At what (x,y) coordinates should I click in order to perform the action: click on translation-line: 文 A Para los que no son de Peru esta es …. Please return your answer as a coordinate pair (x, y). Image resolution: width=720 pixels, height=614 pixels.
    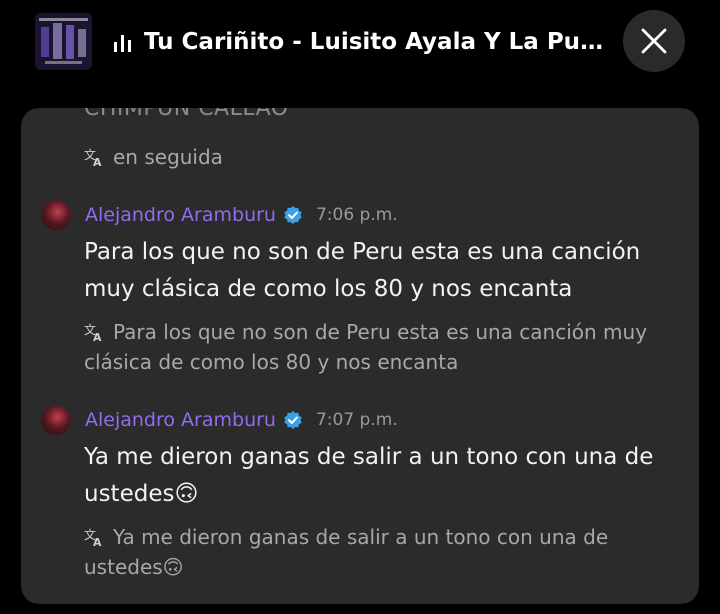
    Looking at the image, I should click on (374, 347).